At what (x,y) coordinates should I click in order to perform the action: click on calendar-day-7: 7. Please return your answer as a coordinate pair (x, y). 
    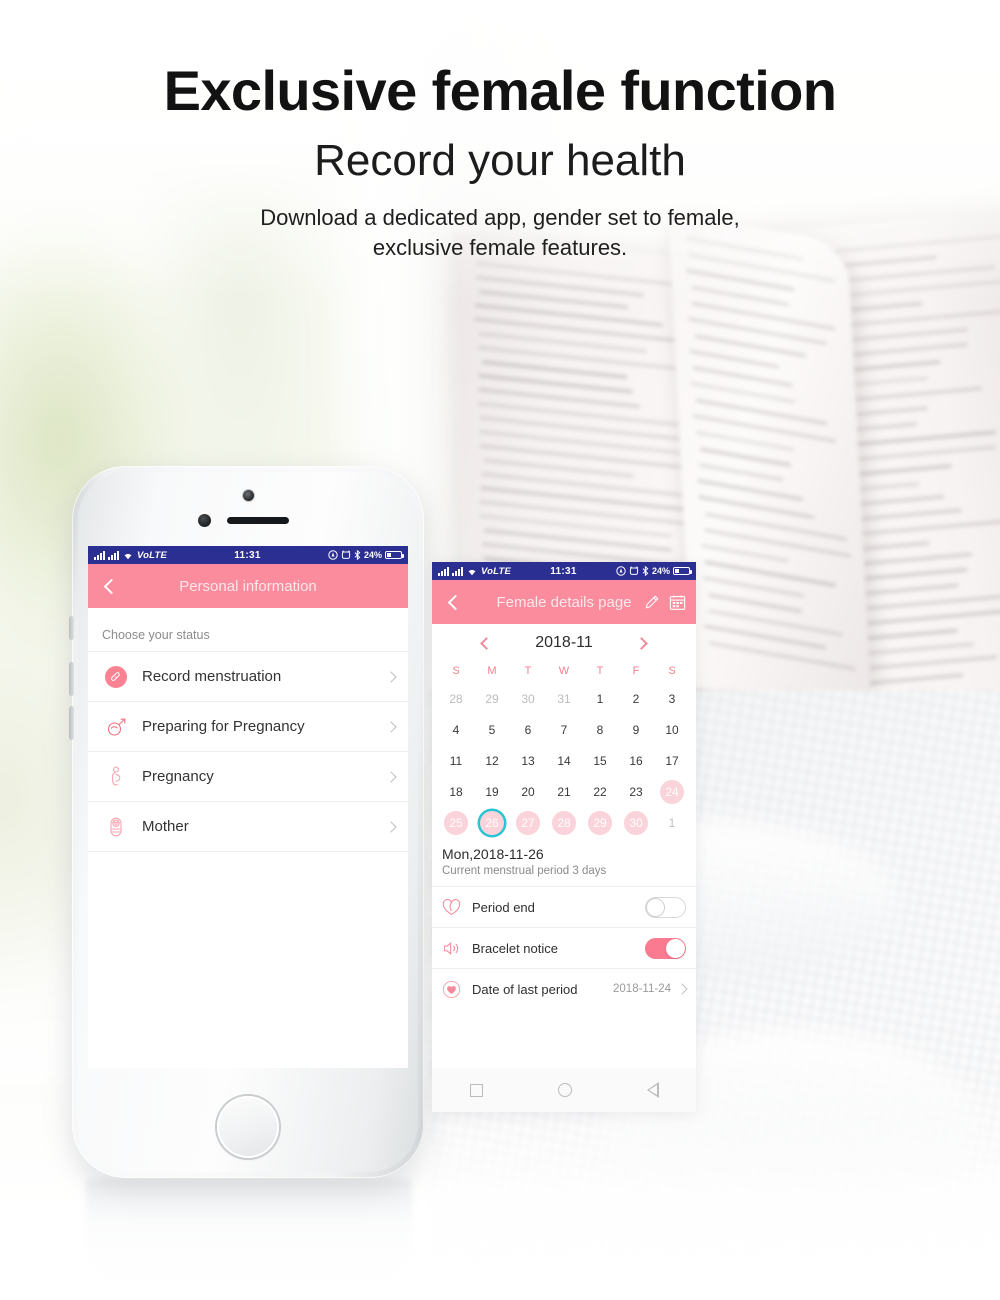
    Looking at the image, I should click on (564, 729).